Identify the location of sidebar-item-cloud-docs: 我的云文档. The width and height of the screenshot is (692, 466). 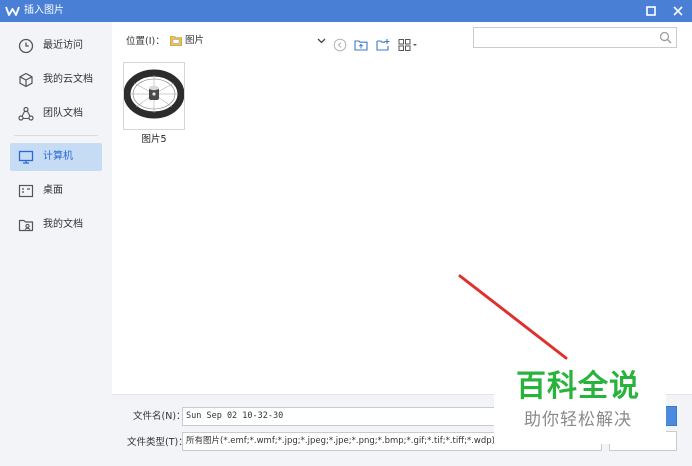
(56, 80).